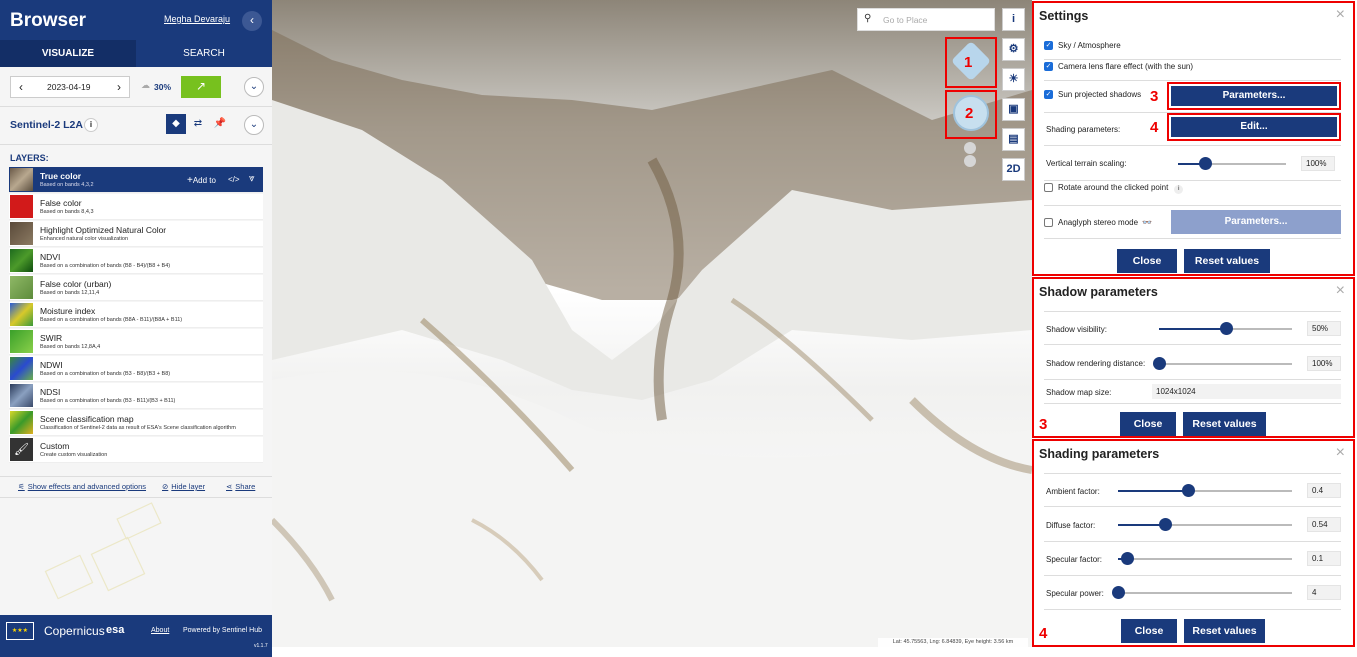  What do you see at coordinates (1318, 163) in the screenshot?
I see `vertical-scaling-value: 100%` at bounding box center [1318, 163].